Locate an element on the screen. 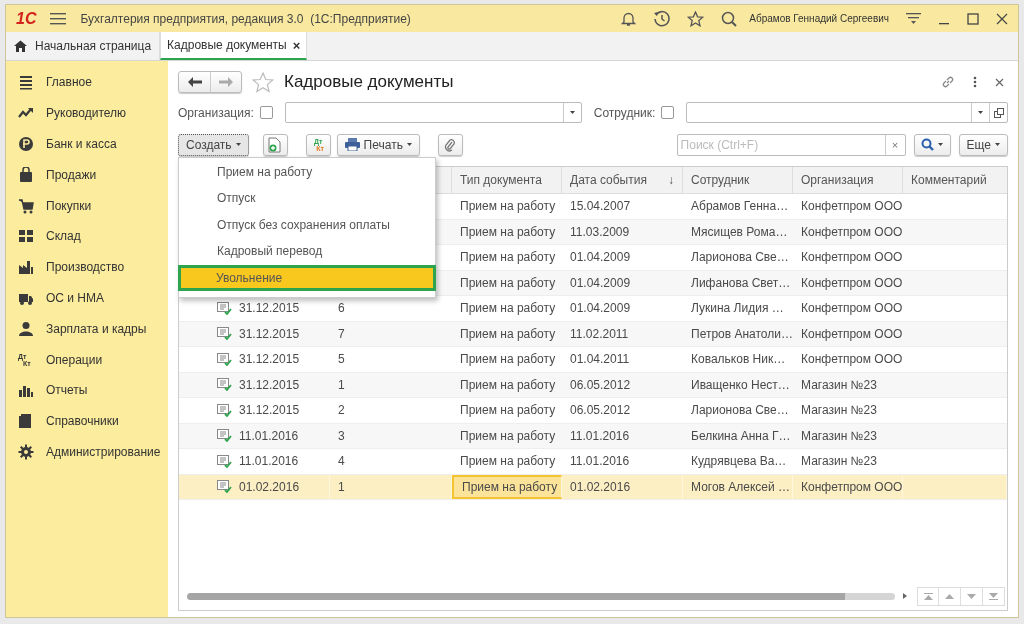 The width and height of the screenshot is (1024, 624). column-header: Дата события ↓ is located at coordinates (622, 180).